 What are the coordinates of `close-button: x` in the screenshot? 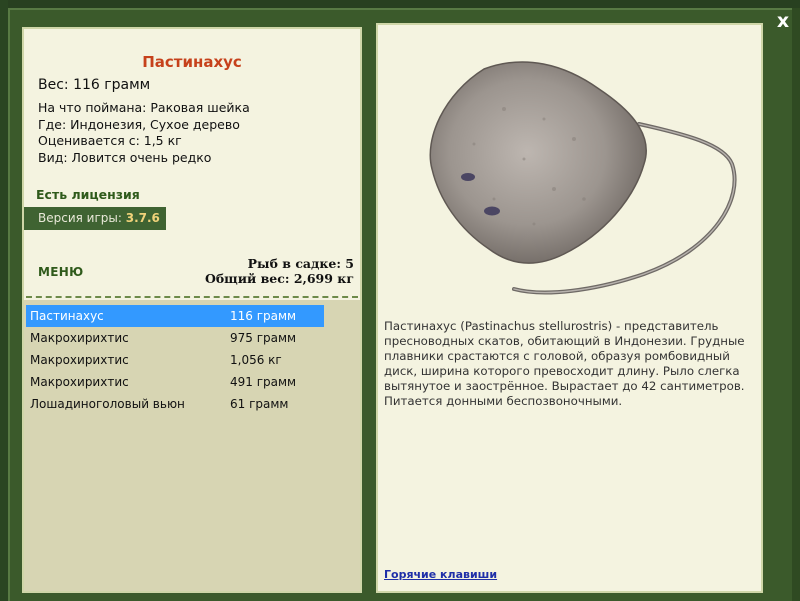 It's located at (783, 21).